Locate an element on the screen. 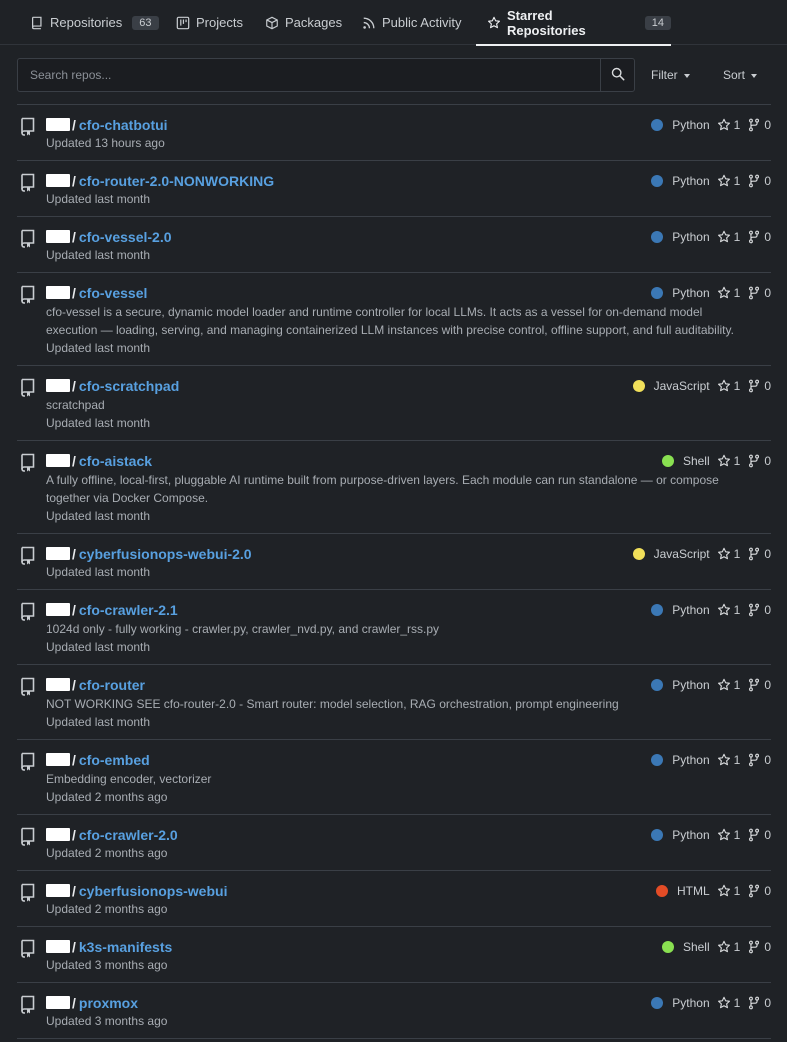 The width and height of the screenshot is (787, 1042). repo-description: scratchpad is located at coordinates (75, 405).